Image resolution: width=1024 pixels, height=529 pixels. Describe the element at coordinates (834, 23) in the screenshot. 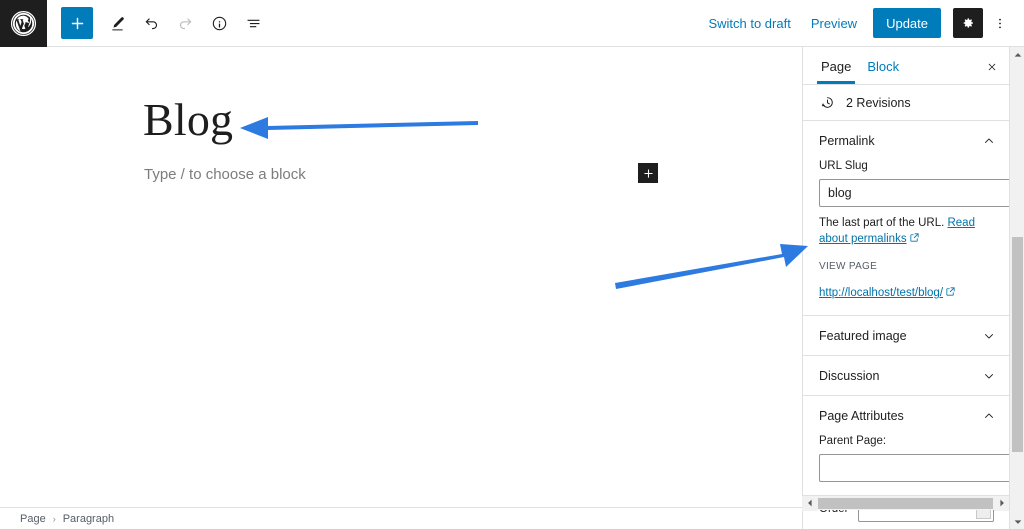

I see `preview-button: Preview` at that location.